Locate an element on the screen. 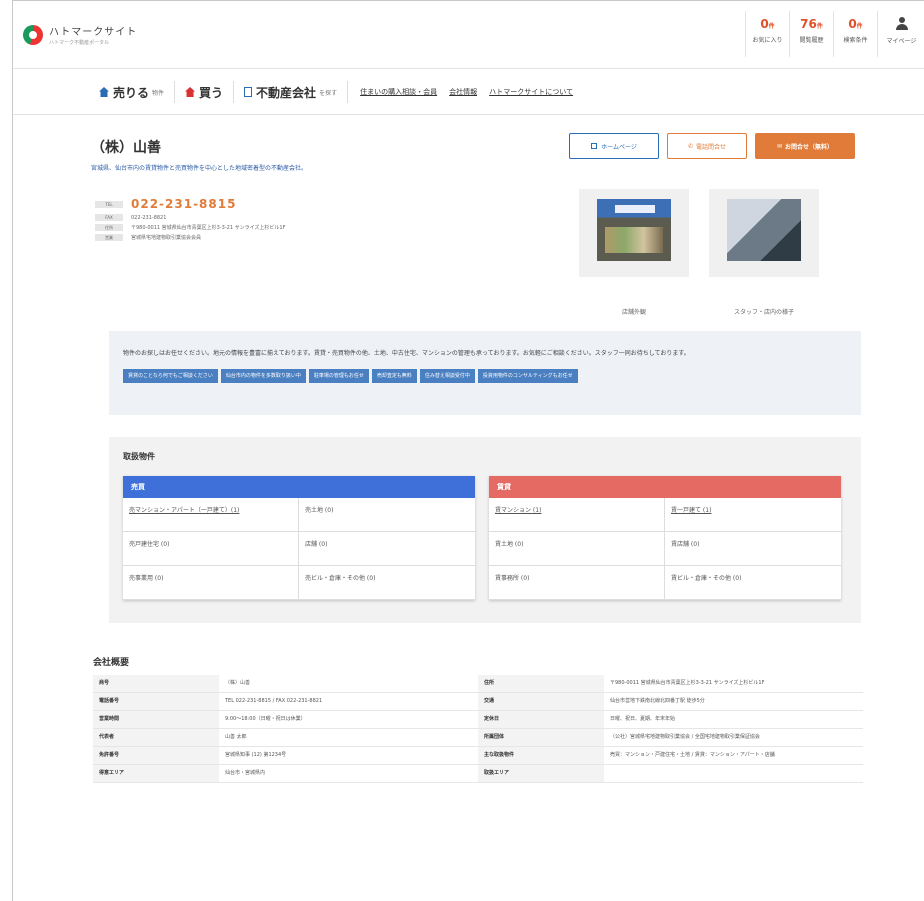  listing-item: 賃土地 (0) is located at coordinates (577, 549).